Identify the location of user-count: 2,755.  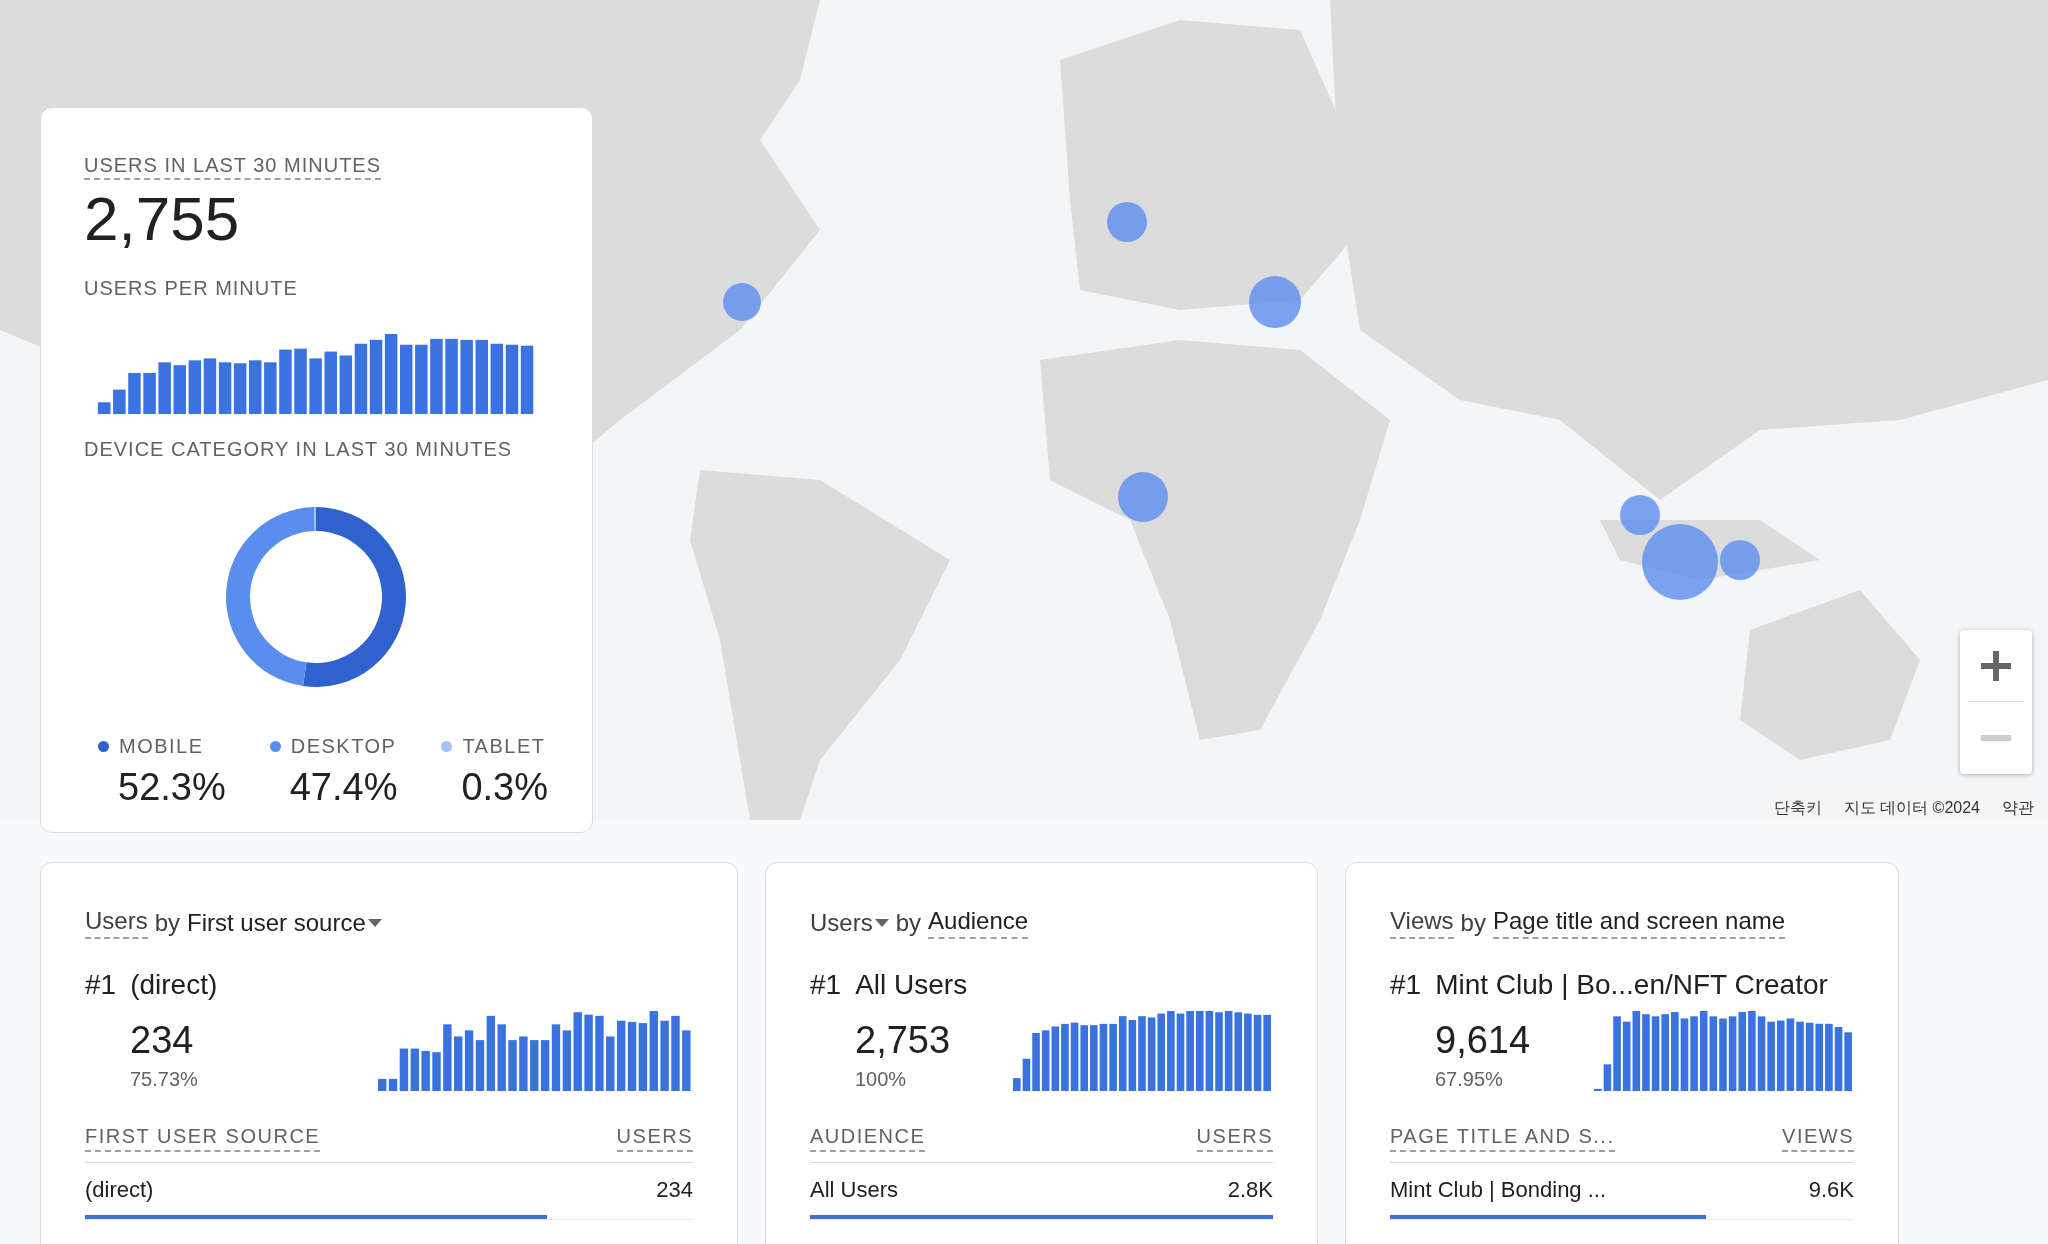
(162, 219).